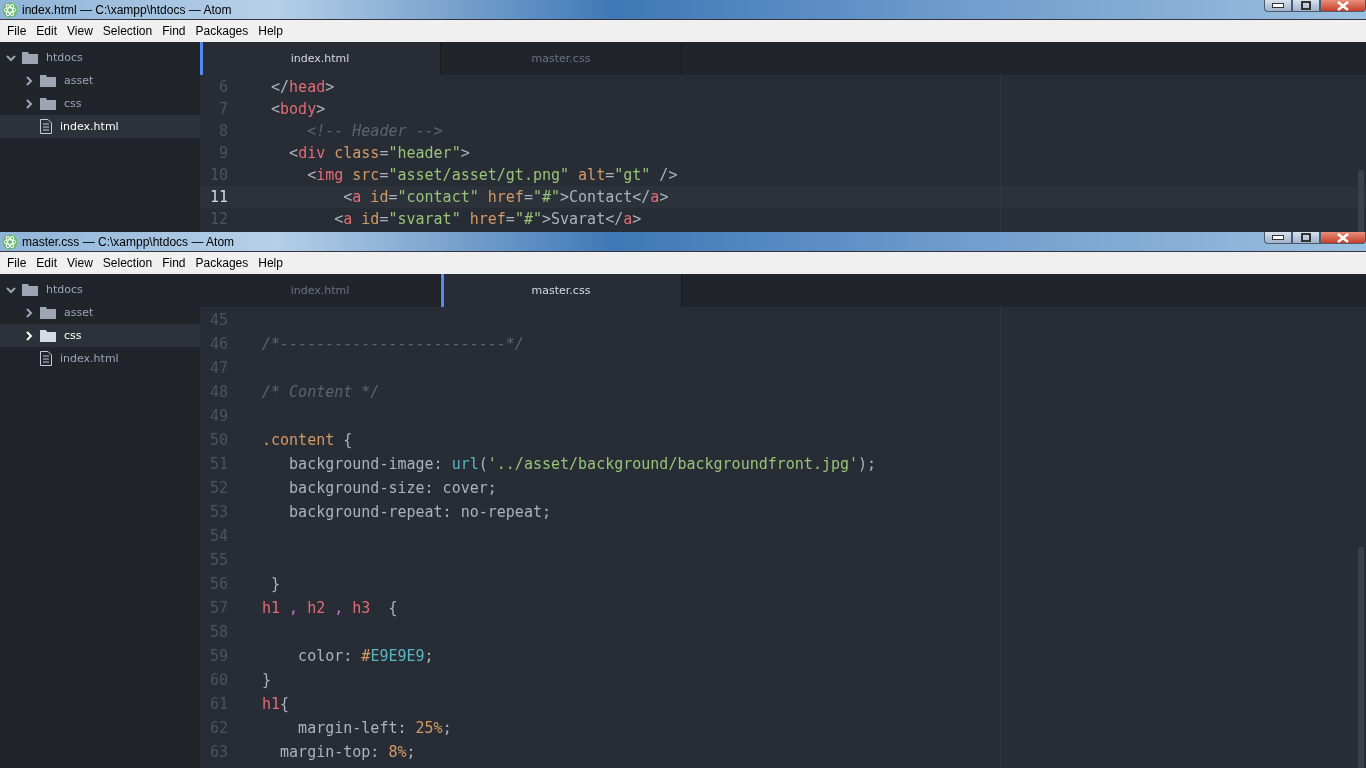 This screenshot has width=1366, height=768. Describe the element at coordinates (307, 440) in the screenshot. I see `code-line: .content {` at that location.